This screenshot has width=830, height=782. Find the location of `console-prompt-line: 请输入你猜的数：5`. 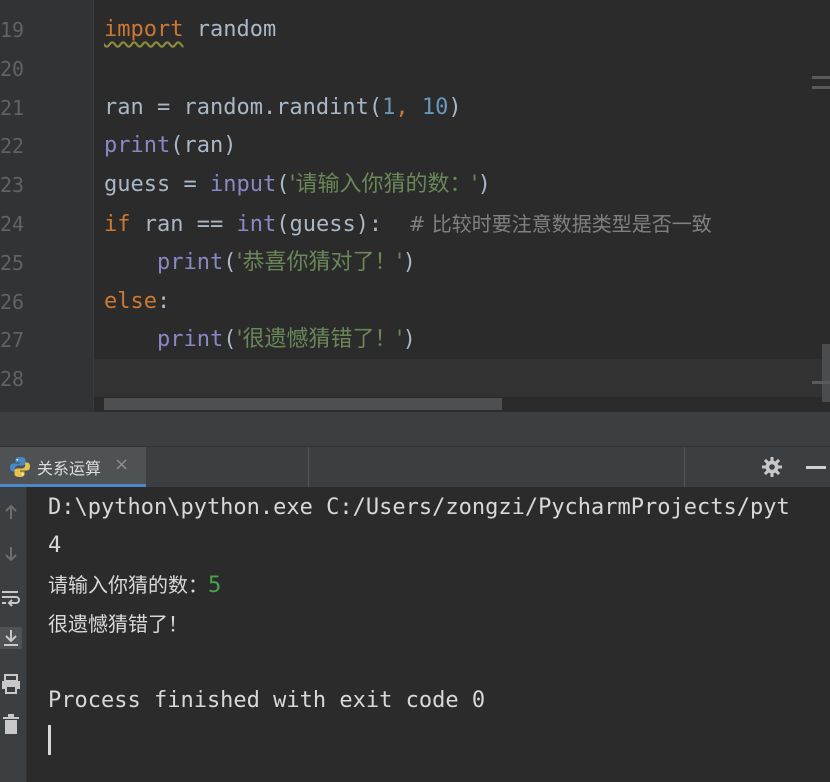

console-prompt-line: 请输入你猜的数：5 is located at coordinates (134, 585).